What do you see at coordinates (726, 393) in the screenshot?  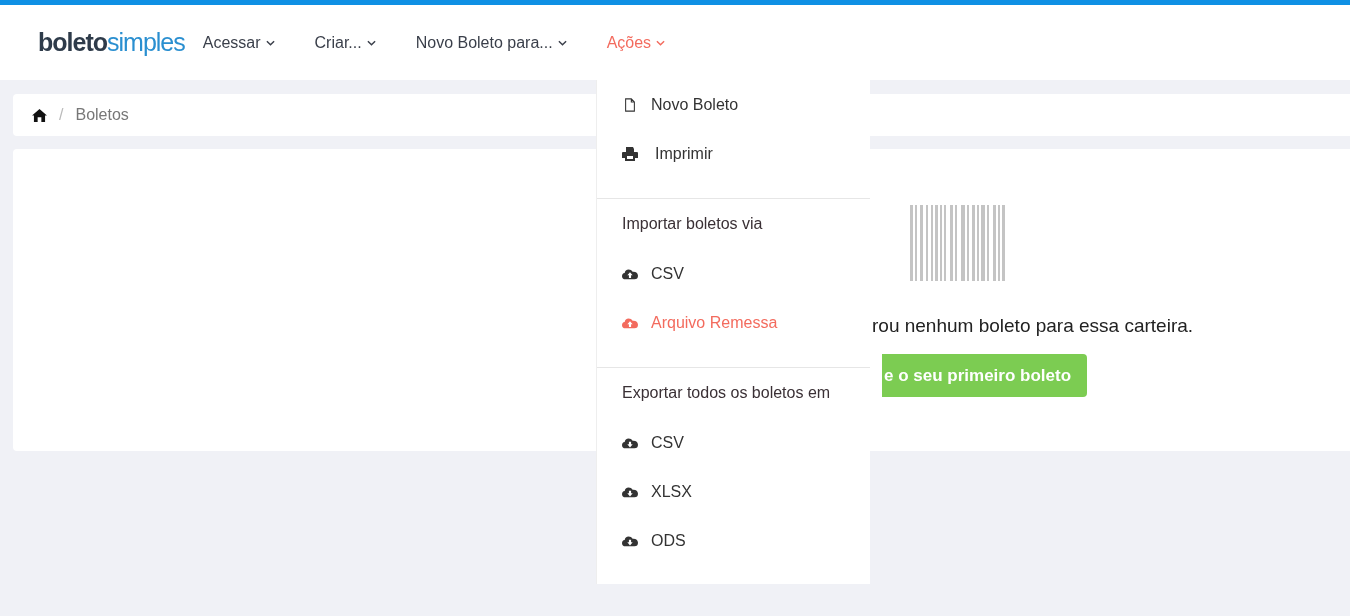 I see `menu-section-header: Exportar todos os boletos em` at bounding box center [726, 393].